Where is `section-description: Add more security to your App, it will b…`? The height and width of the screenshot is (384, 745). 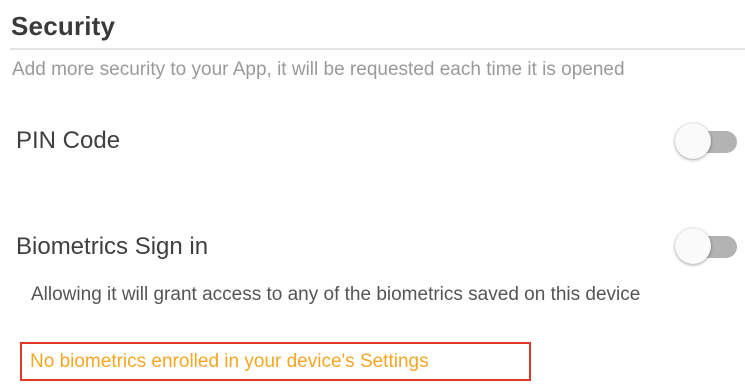
section-description: Add more security to your App, it will b… is located at coordinates (318, 69).